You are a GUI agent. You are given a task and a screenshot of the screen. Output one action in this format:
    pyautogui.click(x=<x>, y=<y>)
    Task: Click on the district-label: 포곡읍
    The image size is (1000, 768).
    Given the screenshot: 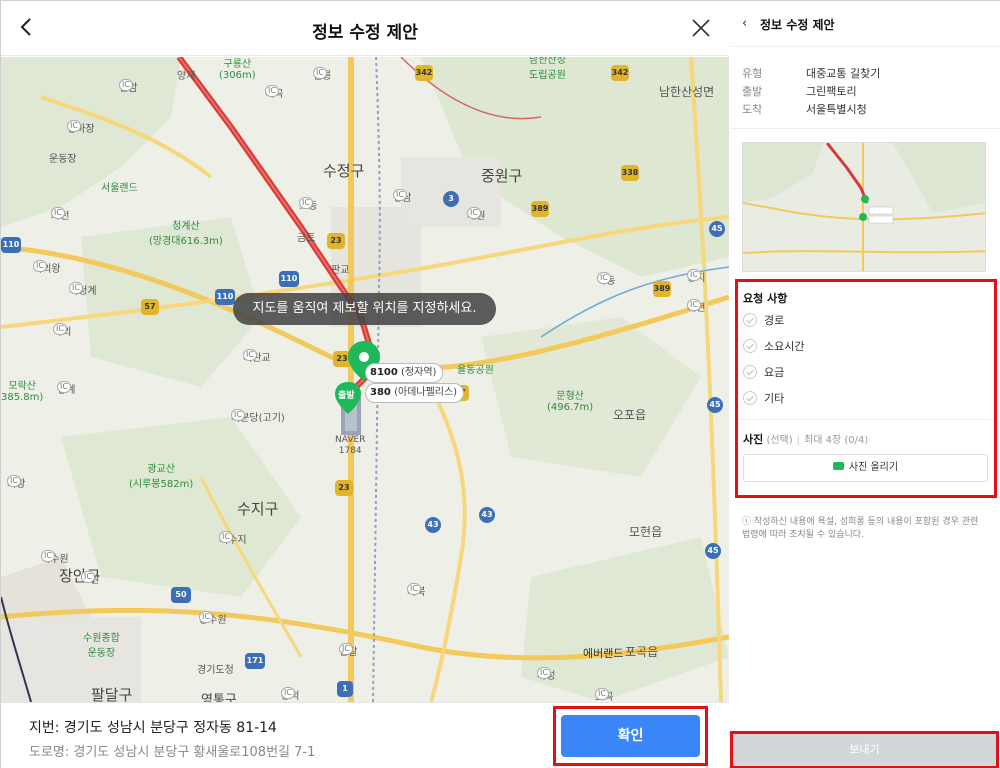 What is the action you would take?
    pyautogui.click(x=642, y=652)
    